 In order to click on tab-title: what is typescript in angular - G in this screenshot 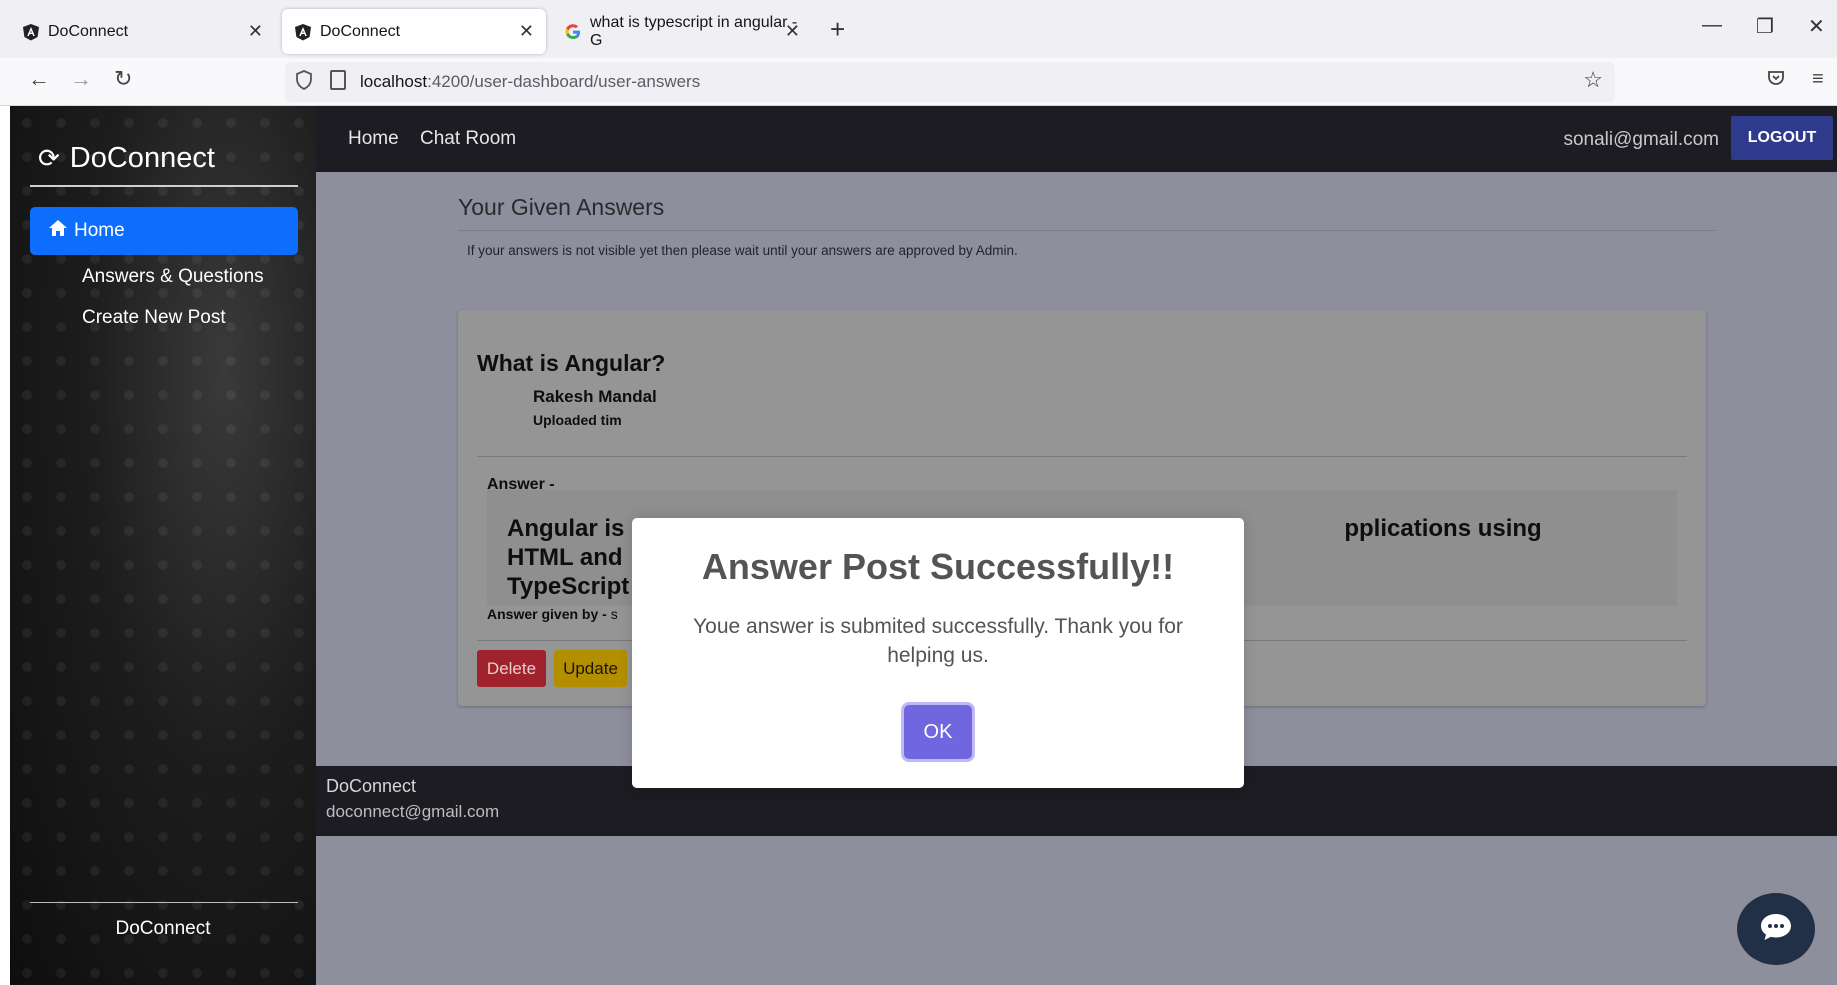, I will do `click(694, 31)`.